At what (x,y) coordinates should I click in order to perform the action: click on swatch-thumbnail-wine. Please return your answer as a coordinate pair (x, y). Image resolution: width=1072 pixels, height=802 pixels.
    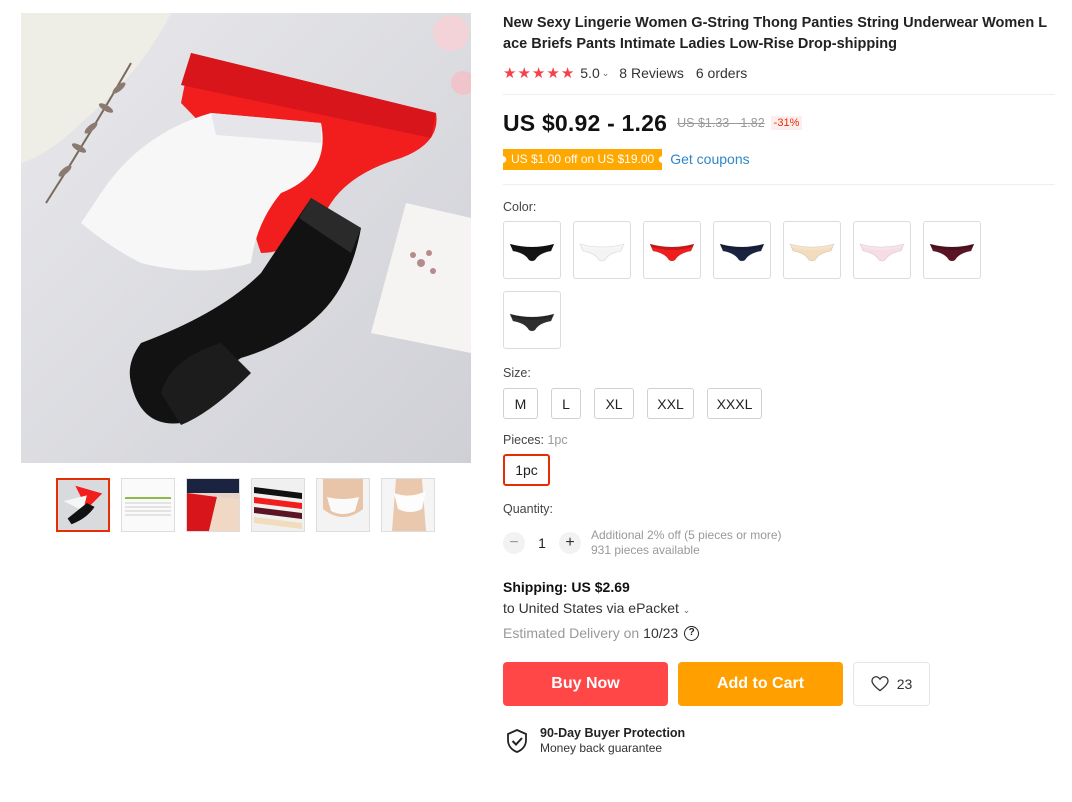
    Looking at the image, I should click on (952, 252).